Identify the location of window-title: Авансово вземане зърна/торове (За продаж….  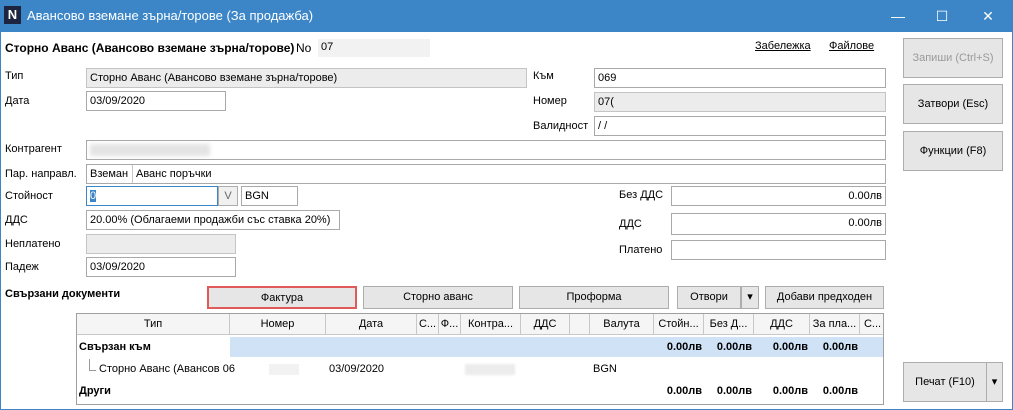
(170, 15).